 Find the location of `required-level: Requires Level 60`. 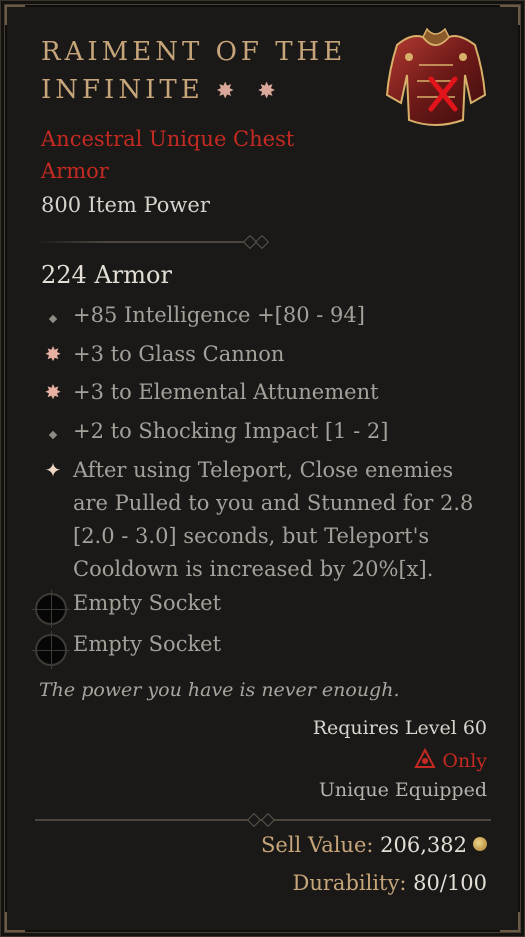

required-level: Requires Level 60 is located at coordinates (399, 728).